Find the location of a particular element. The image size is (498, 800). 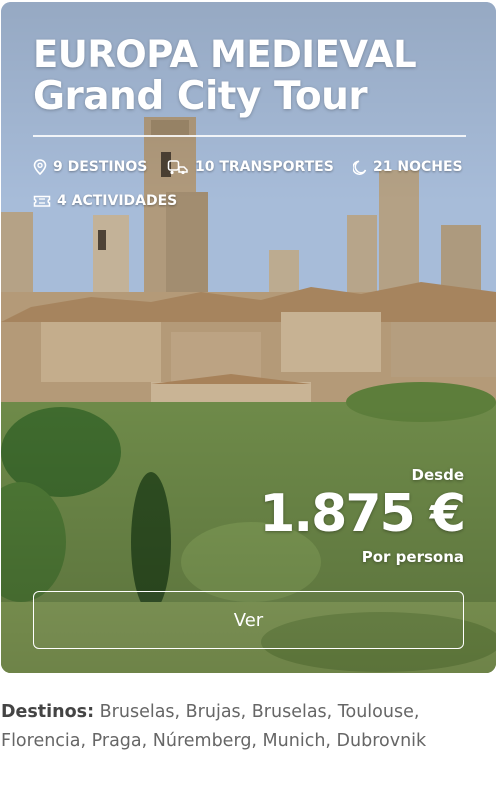

map-pin-icon is located at coordinates (40, 167).